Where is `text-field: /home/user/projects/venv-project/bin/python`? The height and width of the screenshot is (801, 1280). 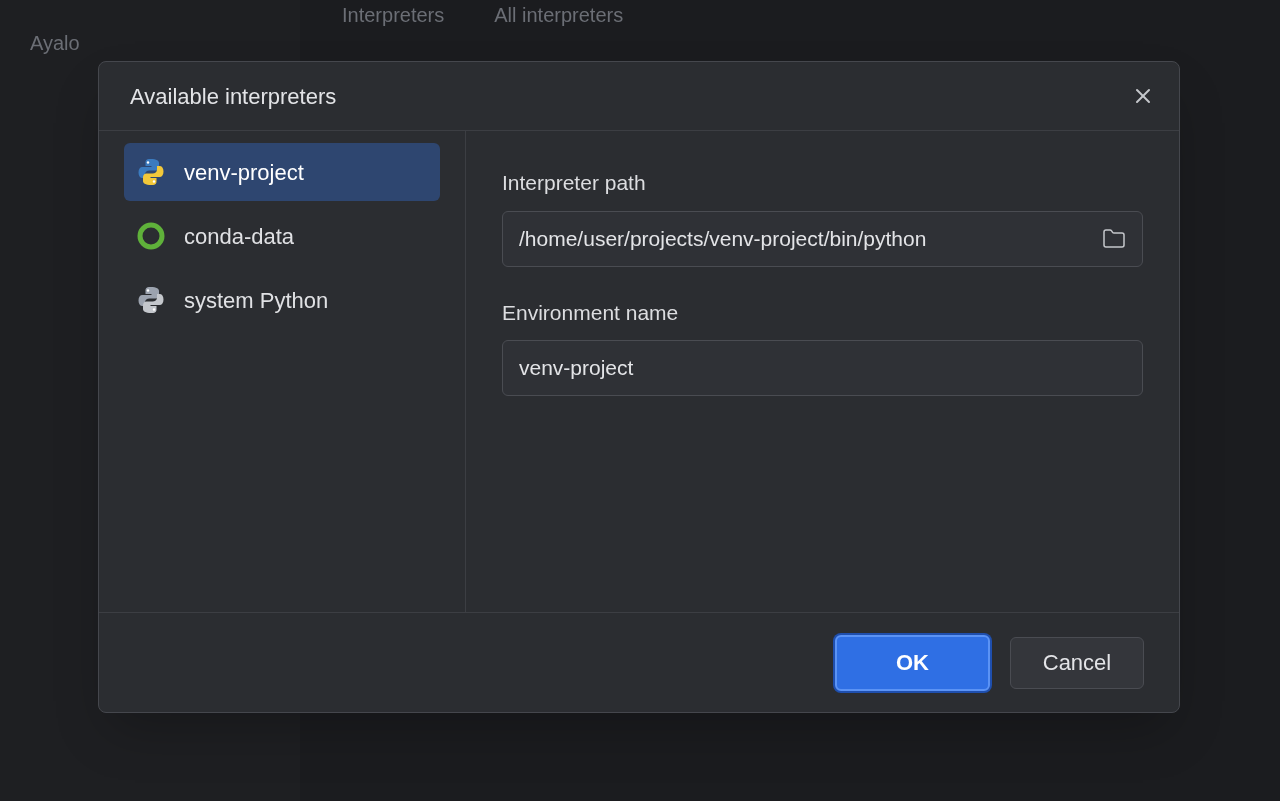
text-field: /home/user/projects/venv-project/bin/python is located at coordinates (822, 238).